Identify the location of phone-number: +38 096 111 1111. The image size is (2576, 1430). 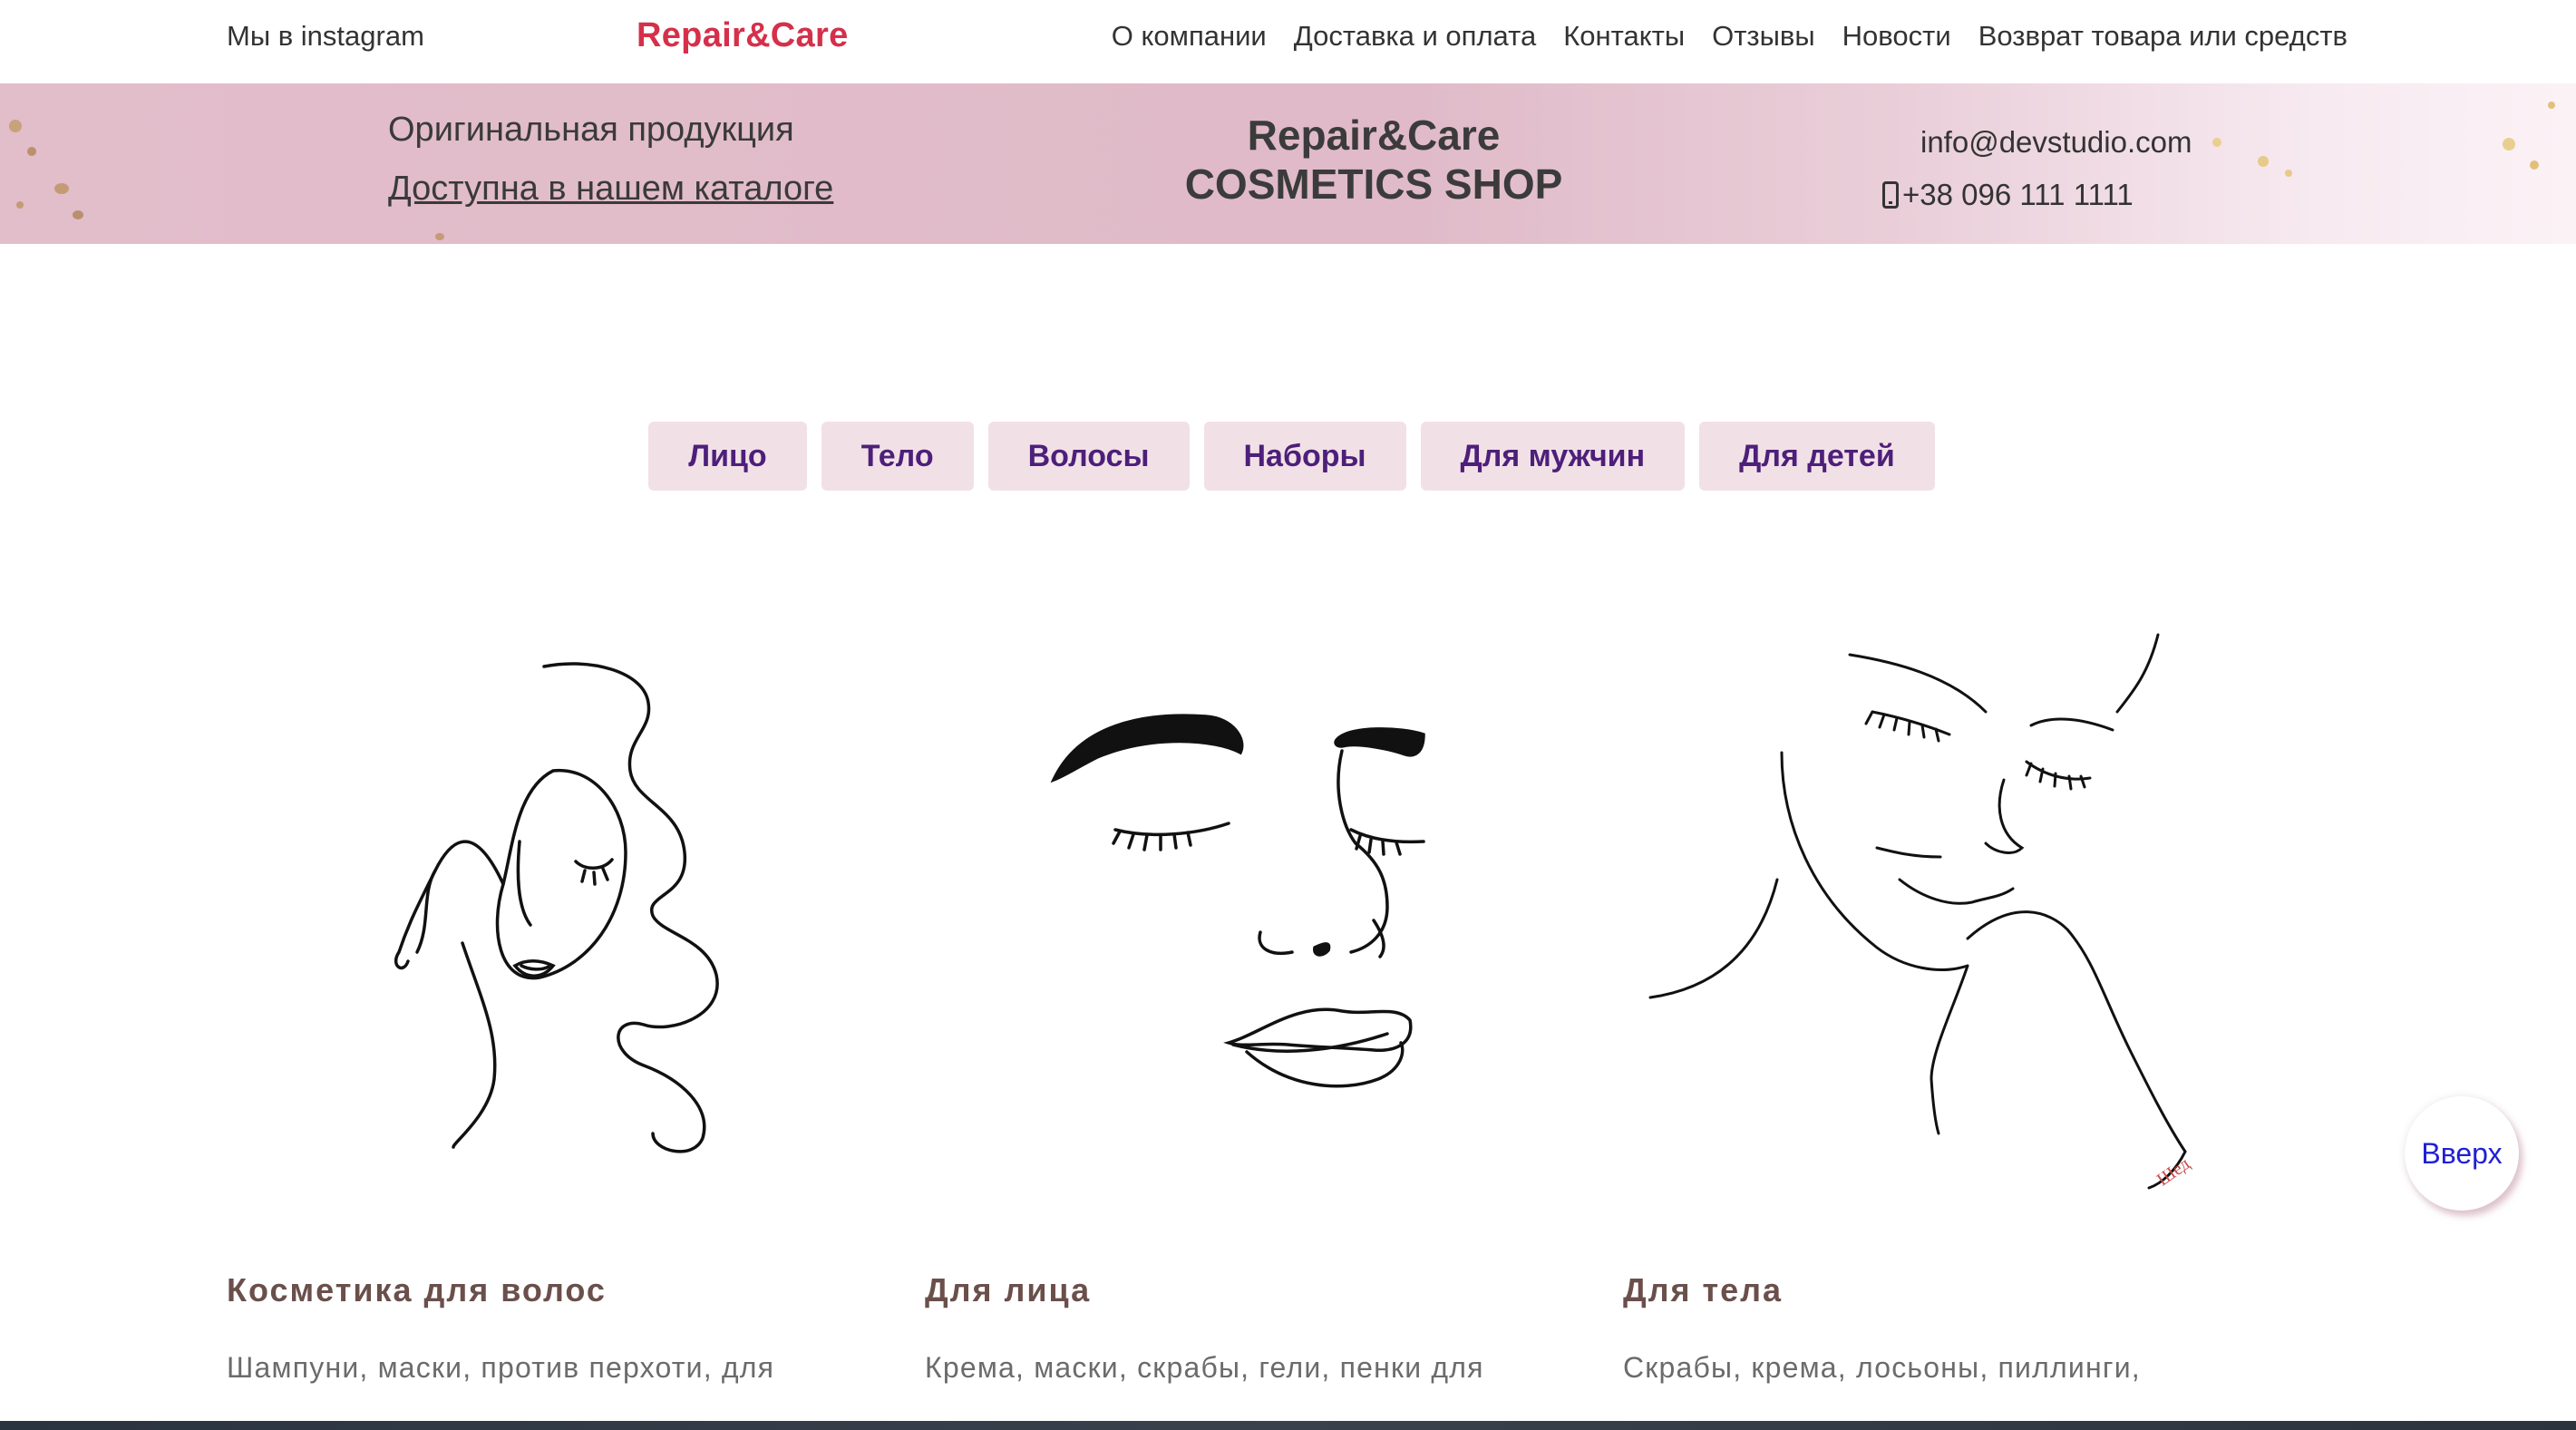
(2018, 195).